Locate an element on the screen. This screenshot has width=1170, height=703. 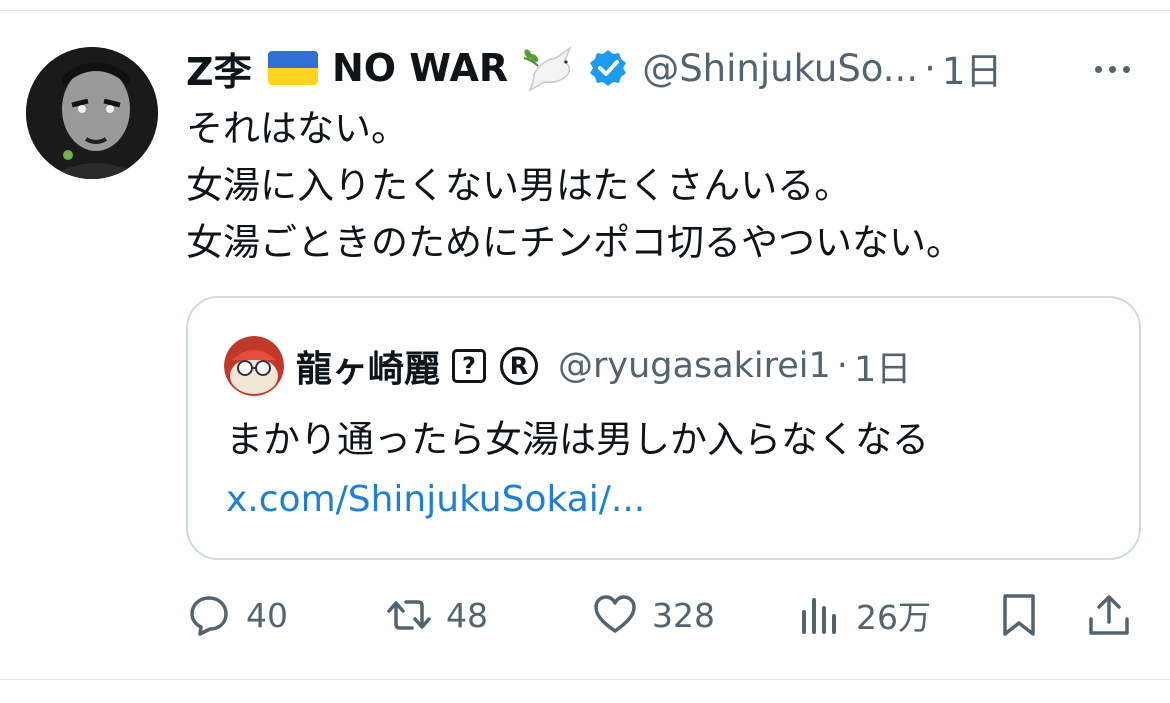
bookmark-icon is located at coordinates (1019, 615).